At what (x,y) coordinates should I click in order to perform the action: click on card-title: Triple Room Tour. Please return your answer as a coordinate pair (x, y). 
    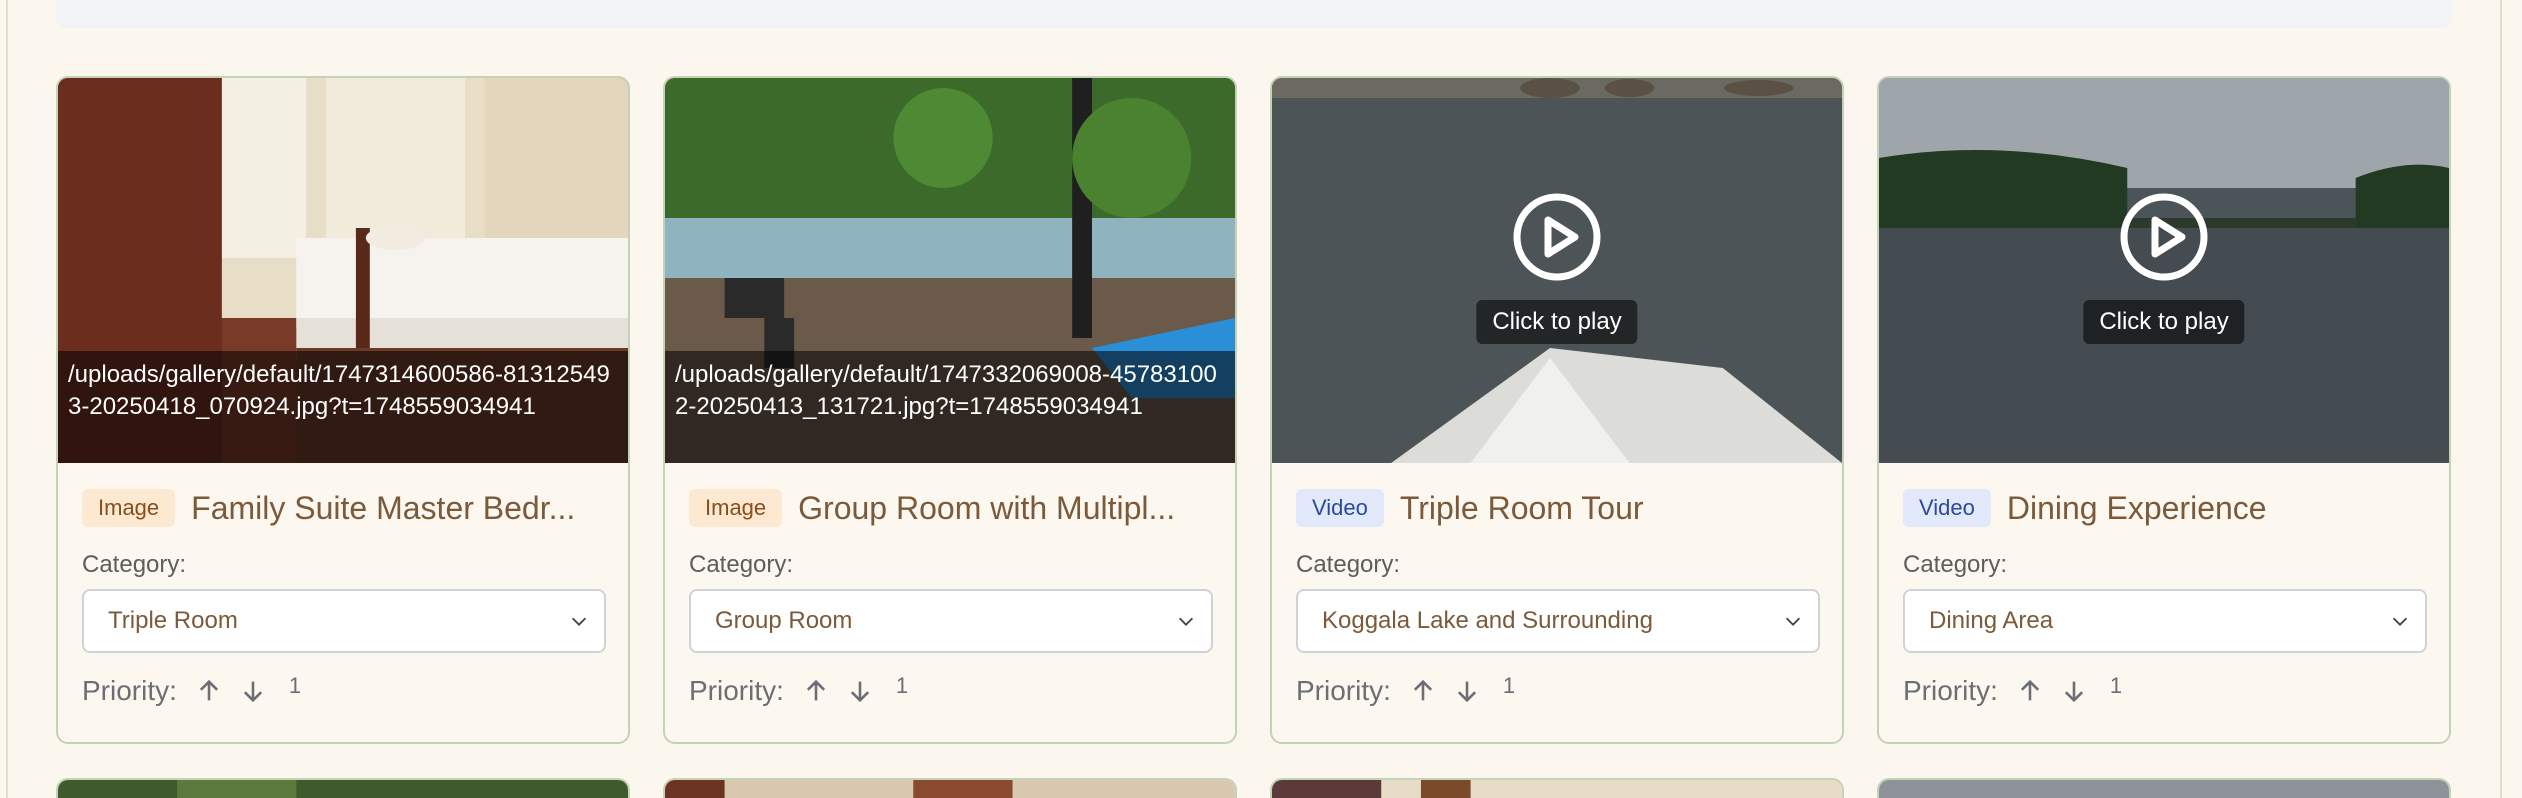
    Looking at the image, I should click on (1521, 507).